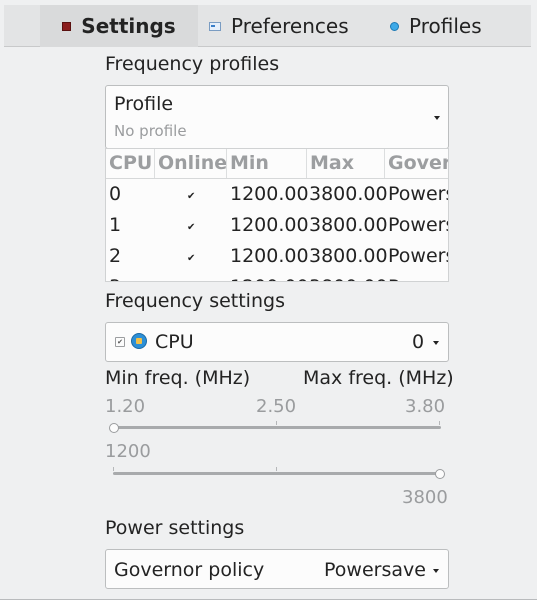 The image size is (537, 600). What do you see at coordinates (144, 104) in the screenshot?
I see `profile-combo-title: Profile` at bounding box center [144, 104].